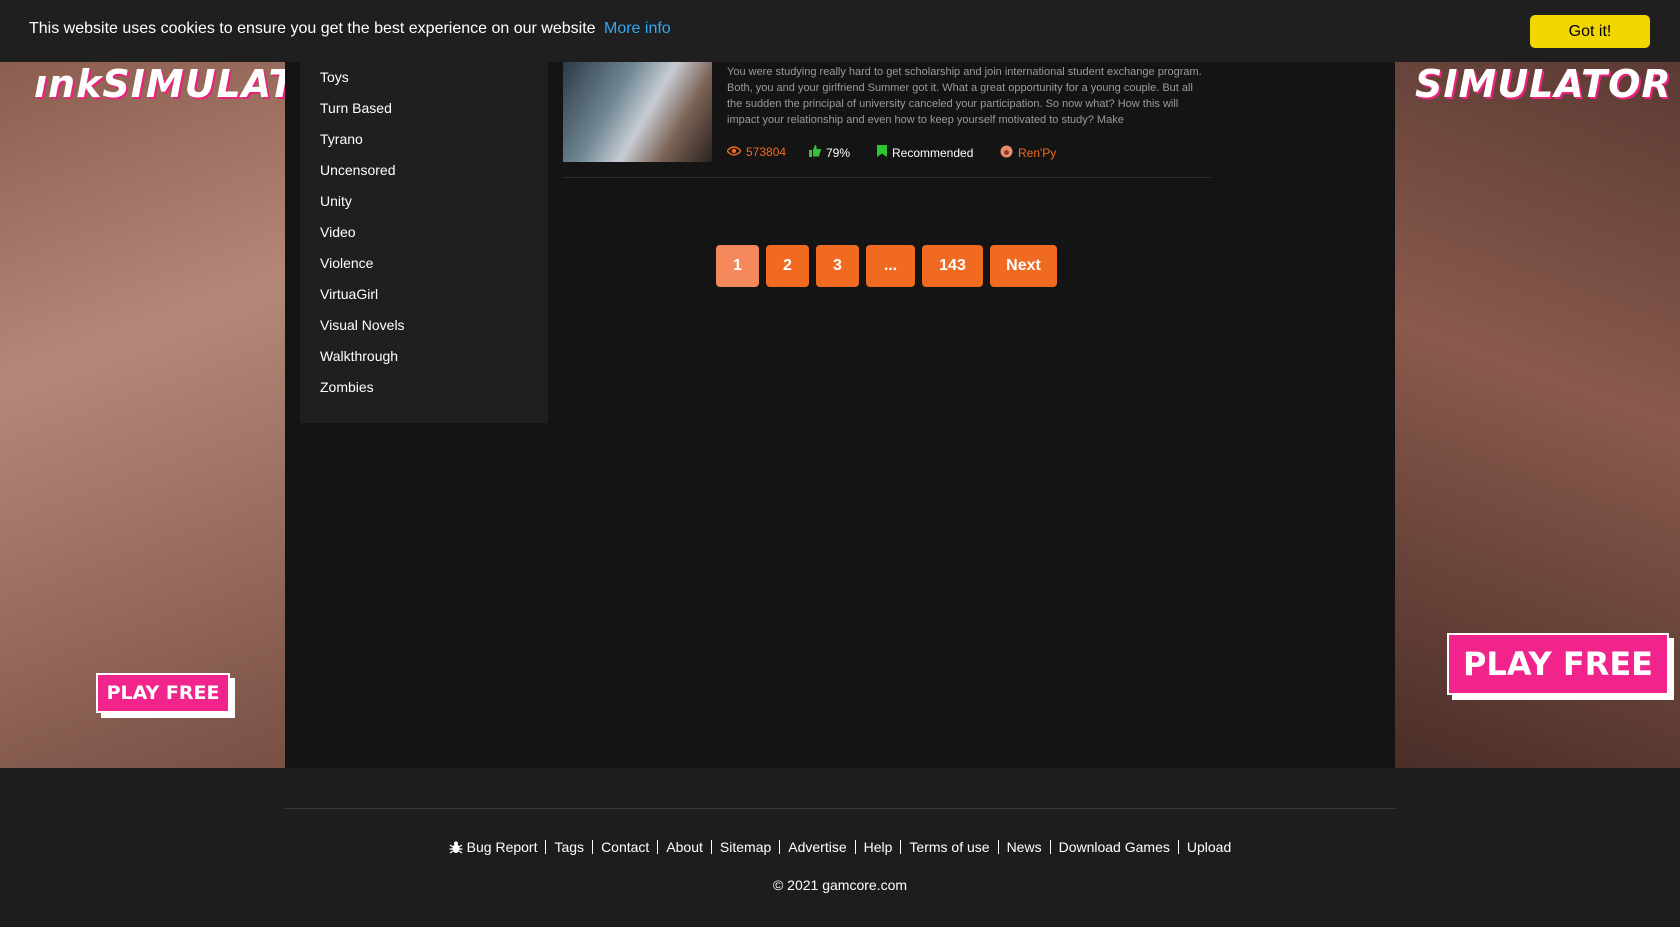 The height and width of the screenshot is (927, 1680). I want to click on category-item-video: Video, so click(338, 232).